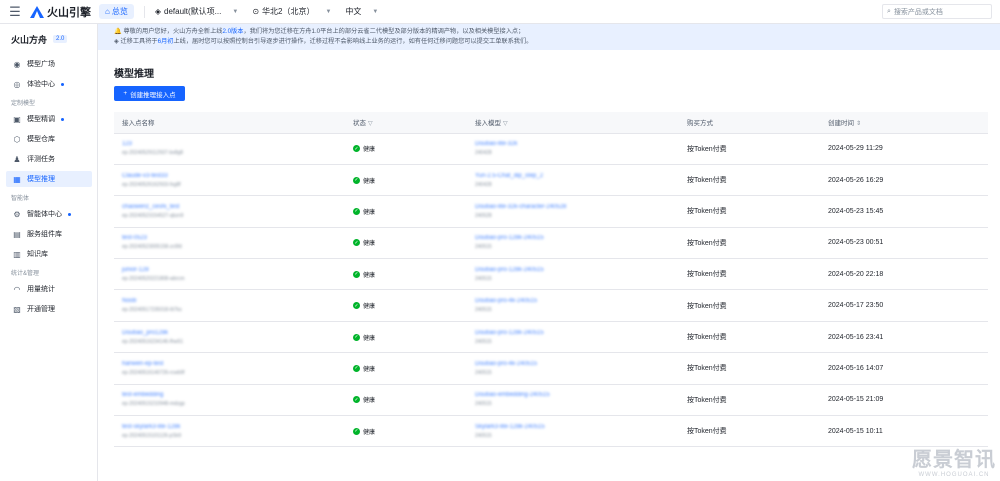 Image resolution: width=1000 pixels, height=481 pixels. What do you see at coordinates (153, 278) in the screenshot?
I see `endpoint-id: ep-20240520221808-wbrcm` at bounding box center [153, 278].